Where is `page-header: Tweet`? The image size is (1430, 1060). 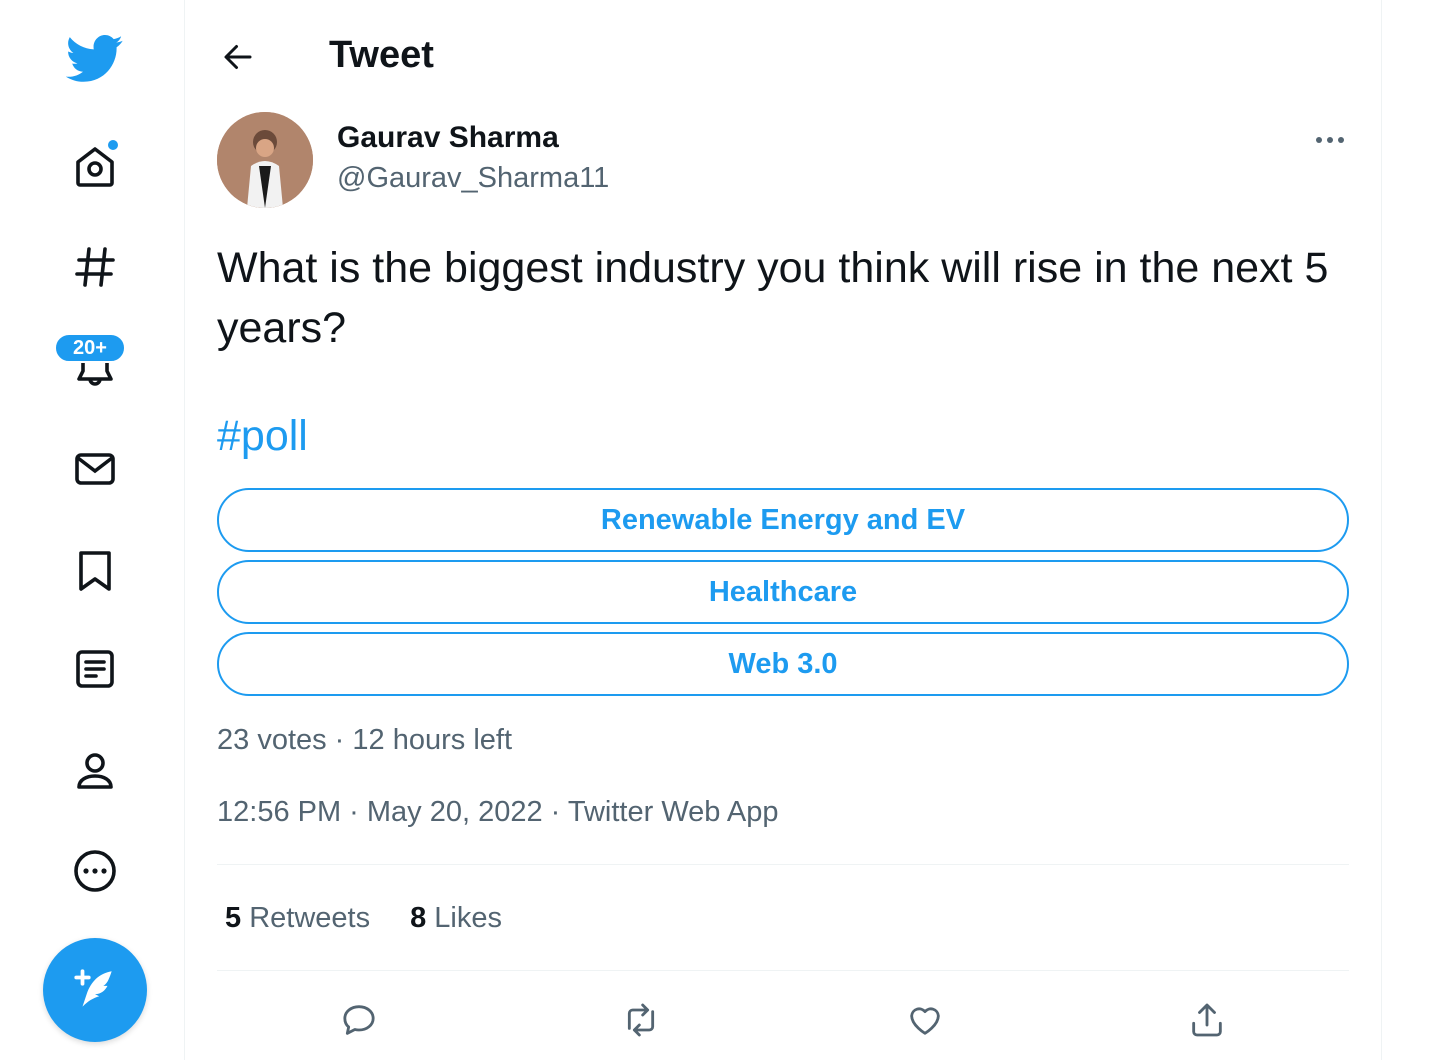 page-header: Tweet is located at coordinates (783, 55).